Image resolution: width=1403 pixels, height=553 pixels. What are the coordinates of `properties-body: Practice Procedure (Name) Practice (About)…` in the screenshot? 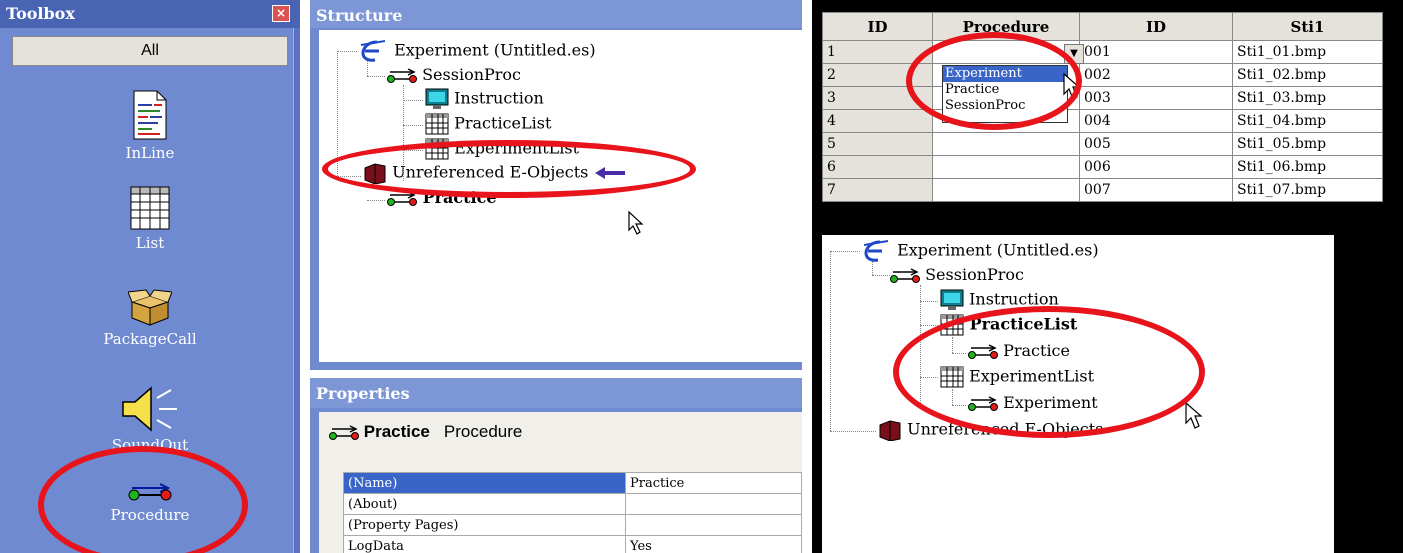 It's located at (560, 482).